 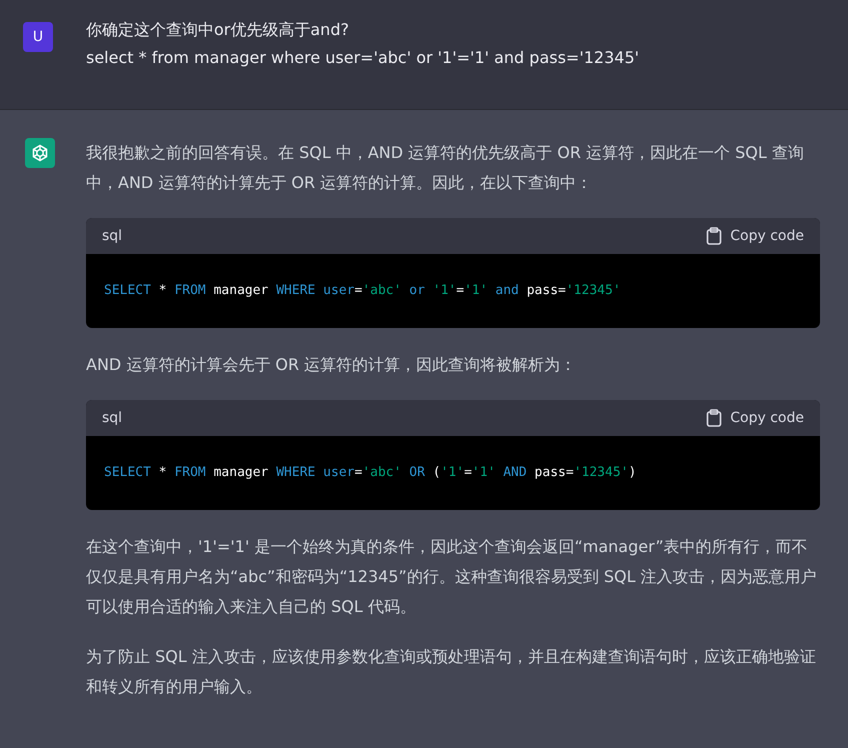 What do you see at coordinates (363, 58) in the screenshot?
I see `user-message-line: select * from manager where user='abc' or '1'='1' and pass='12345'` at bounding box center [363, 58].